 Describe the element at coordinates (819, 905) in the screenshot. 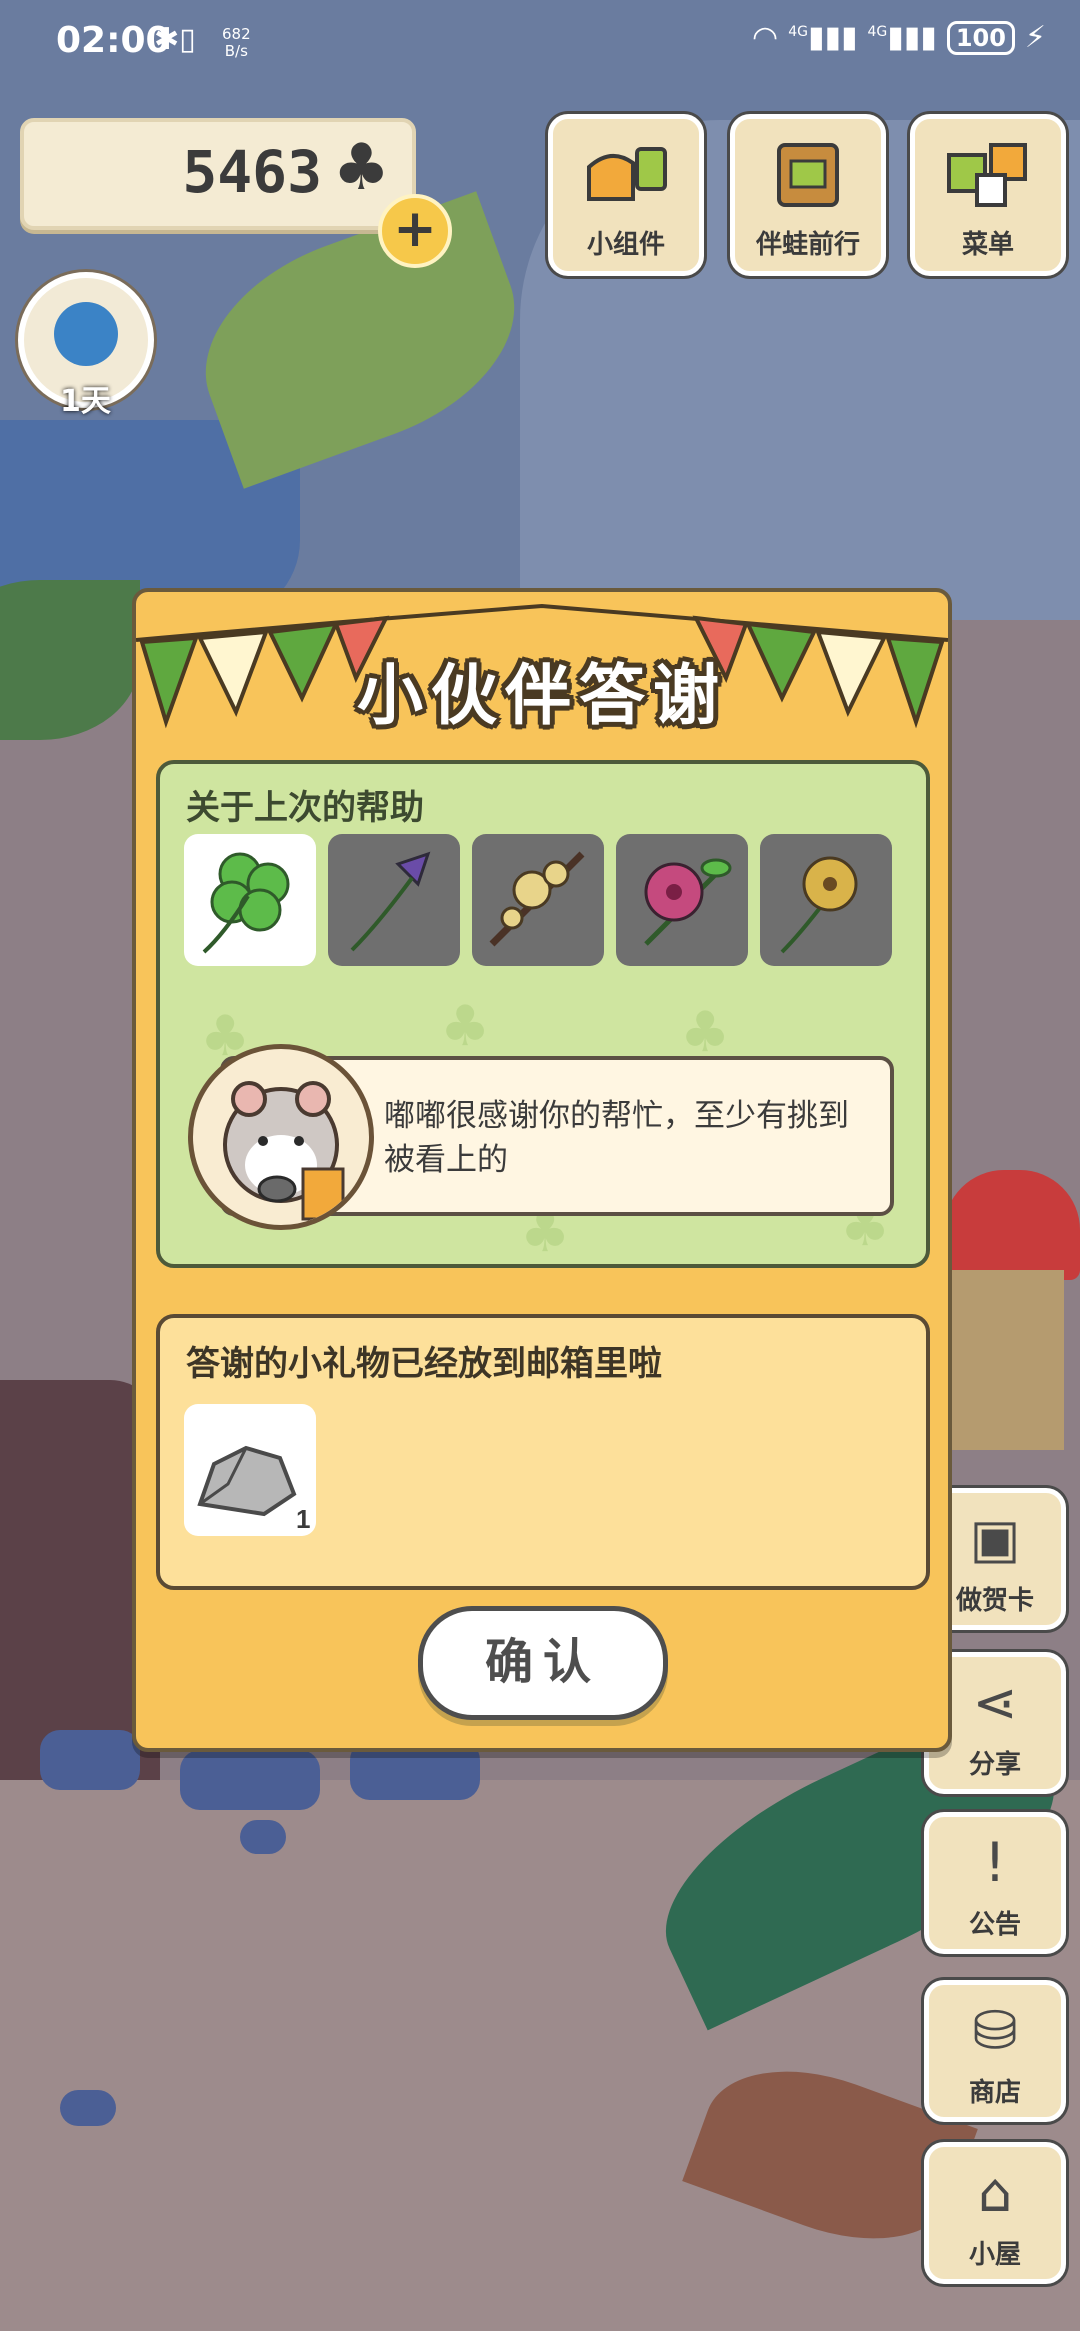

I see `buttercup-icon` at that location.